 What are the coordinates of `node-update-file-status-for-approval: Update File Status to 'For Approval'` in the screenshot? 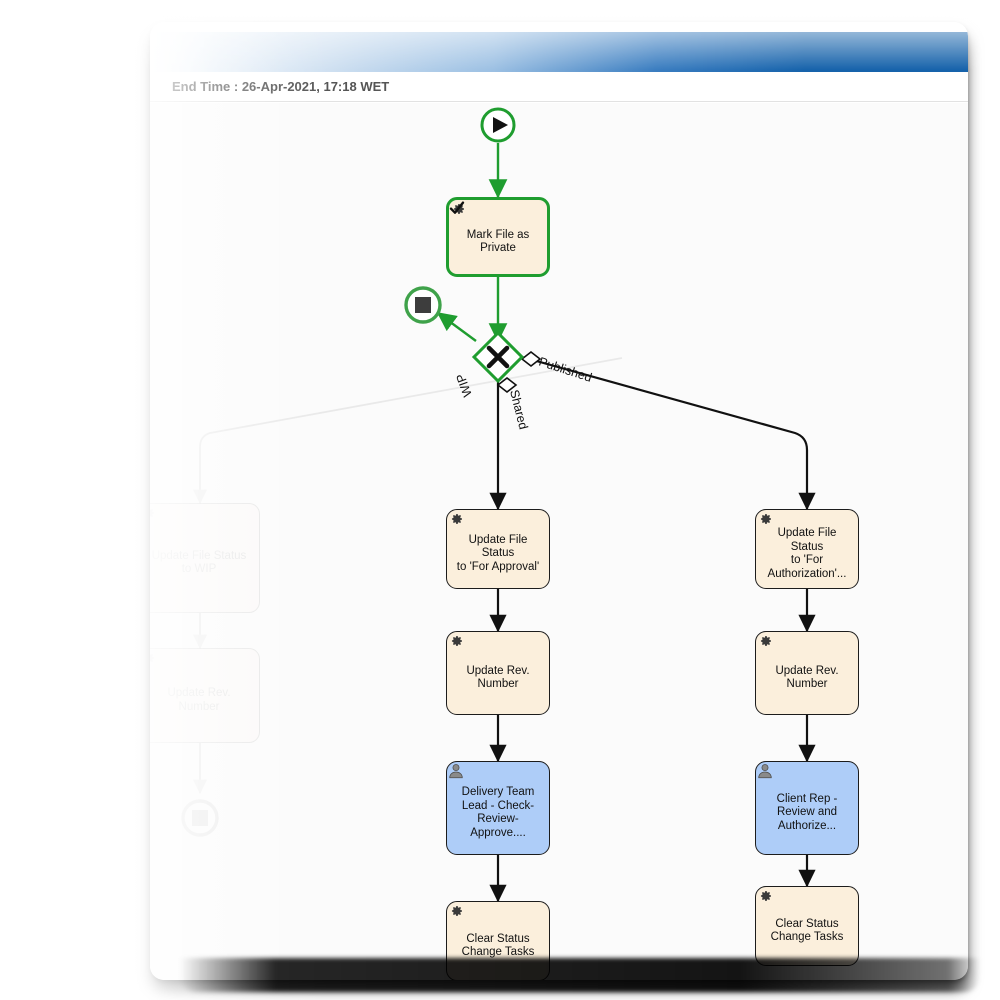 It's located at (498, 549).